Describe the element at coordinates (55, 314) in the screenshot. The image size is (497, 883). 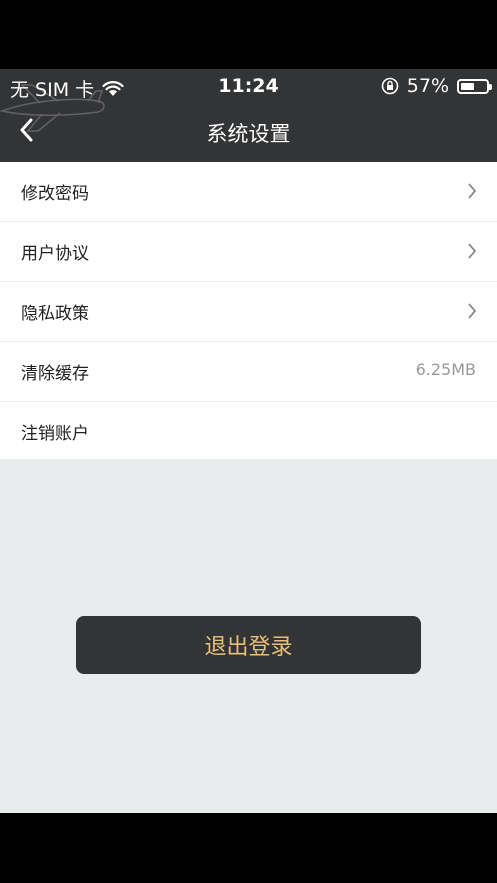
I see `settings-item-label: 隐私政策` at that location.